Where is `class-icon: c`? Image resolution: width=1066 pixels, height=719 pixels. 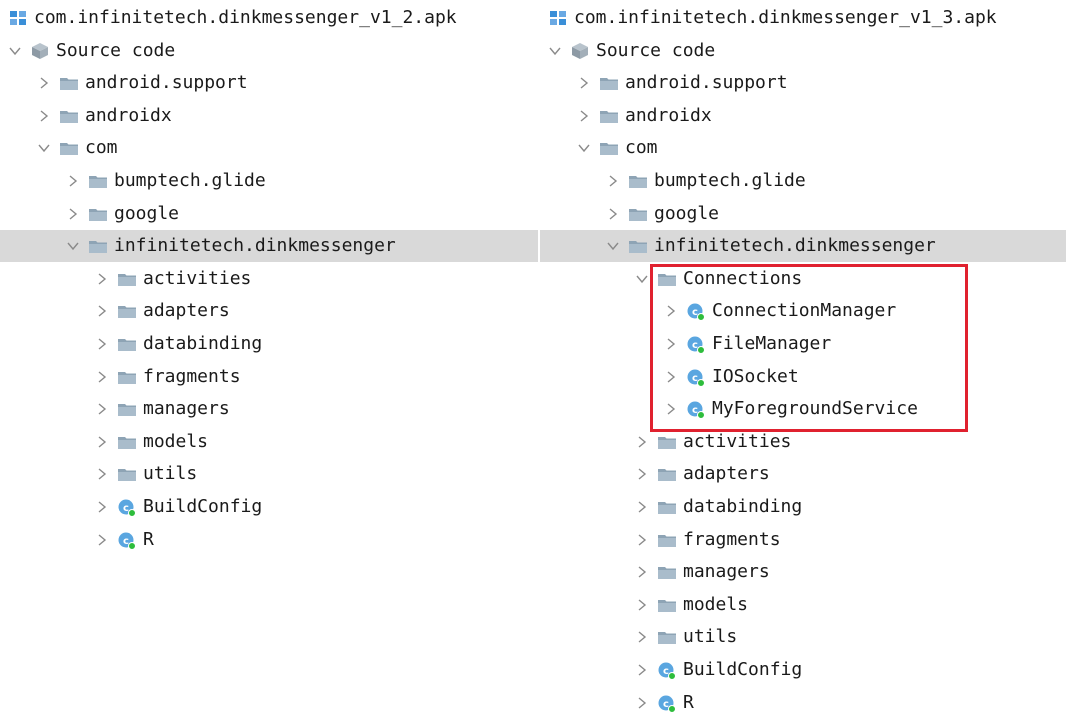
class-icon: c is located at coordinates (696, 311).